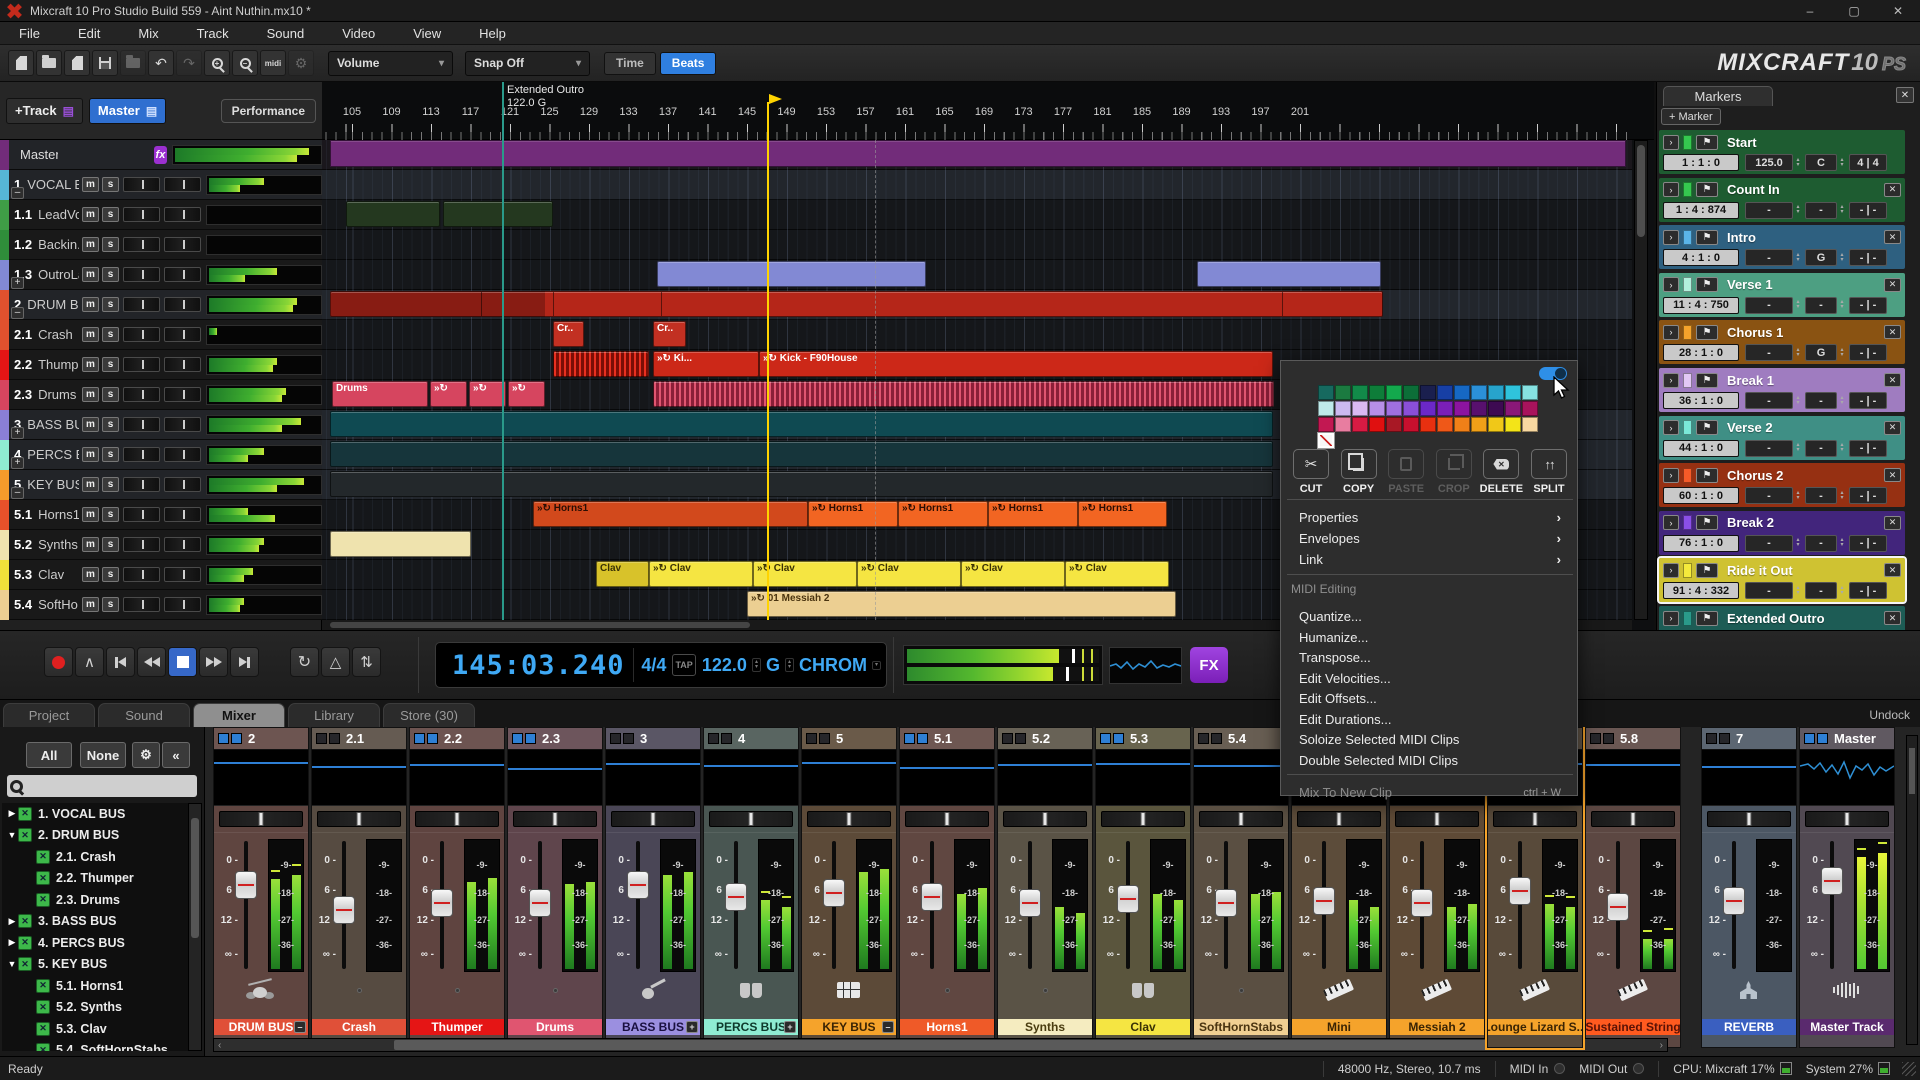 Image resolution: width=1920 pixels, height=1080 pixels. I want to click on snap-dropdown: Snap Off ▾, so click(527, 63).